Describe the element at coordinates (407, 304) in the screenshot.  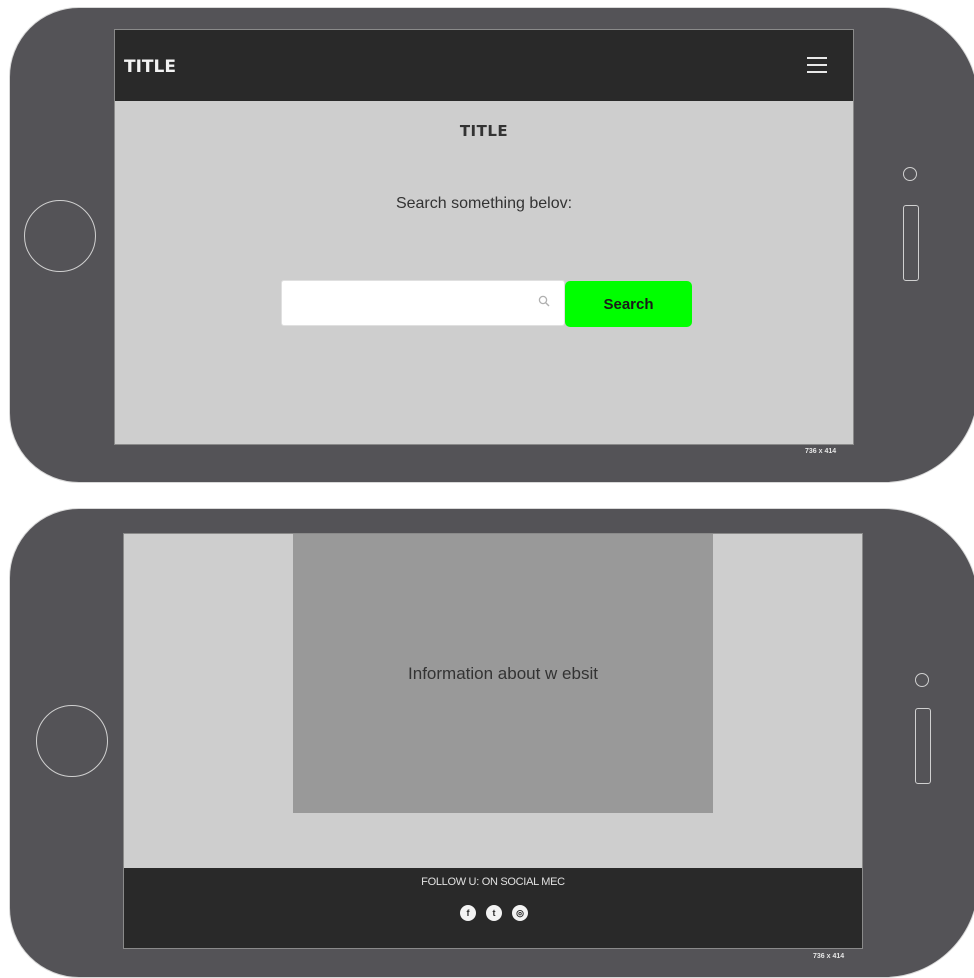
I see `search-input` at that location.